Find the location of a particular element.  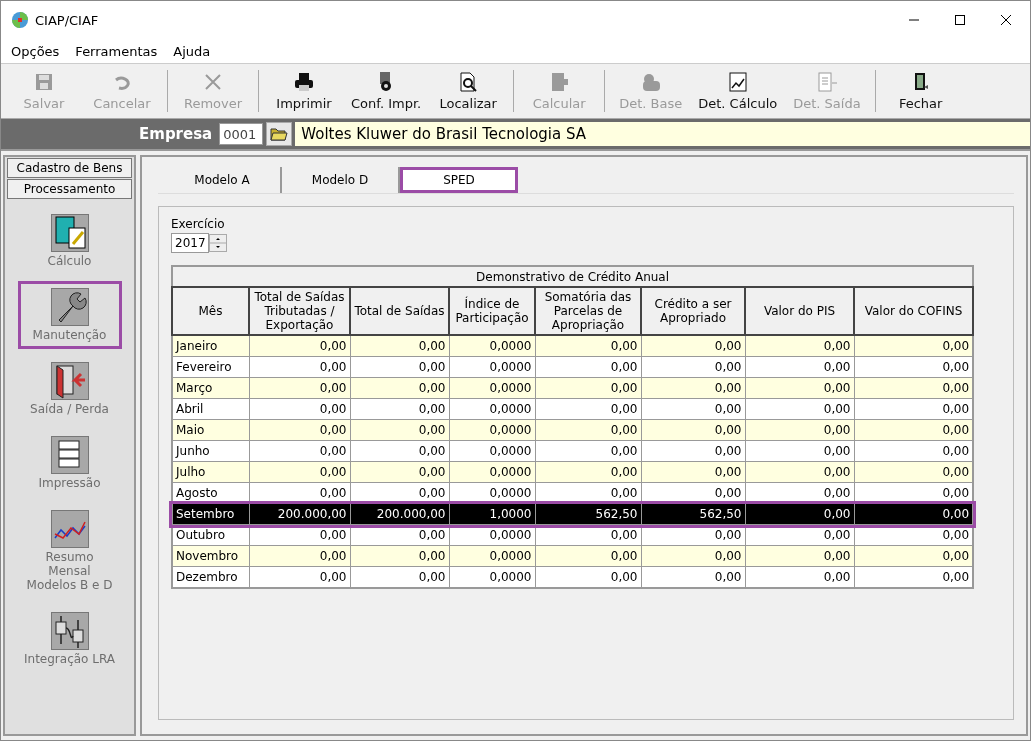

calculator-sheet-icon is located at coordinates (69, 233).